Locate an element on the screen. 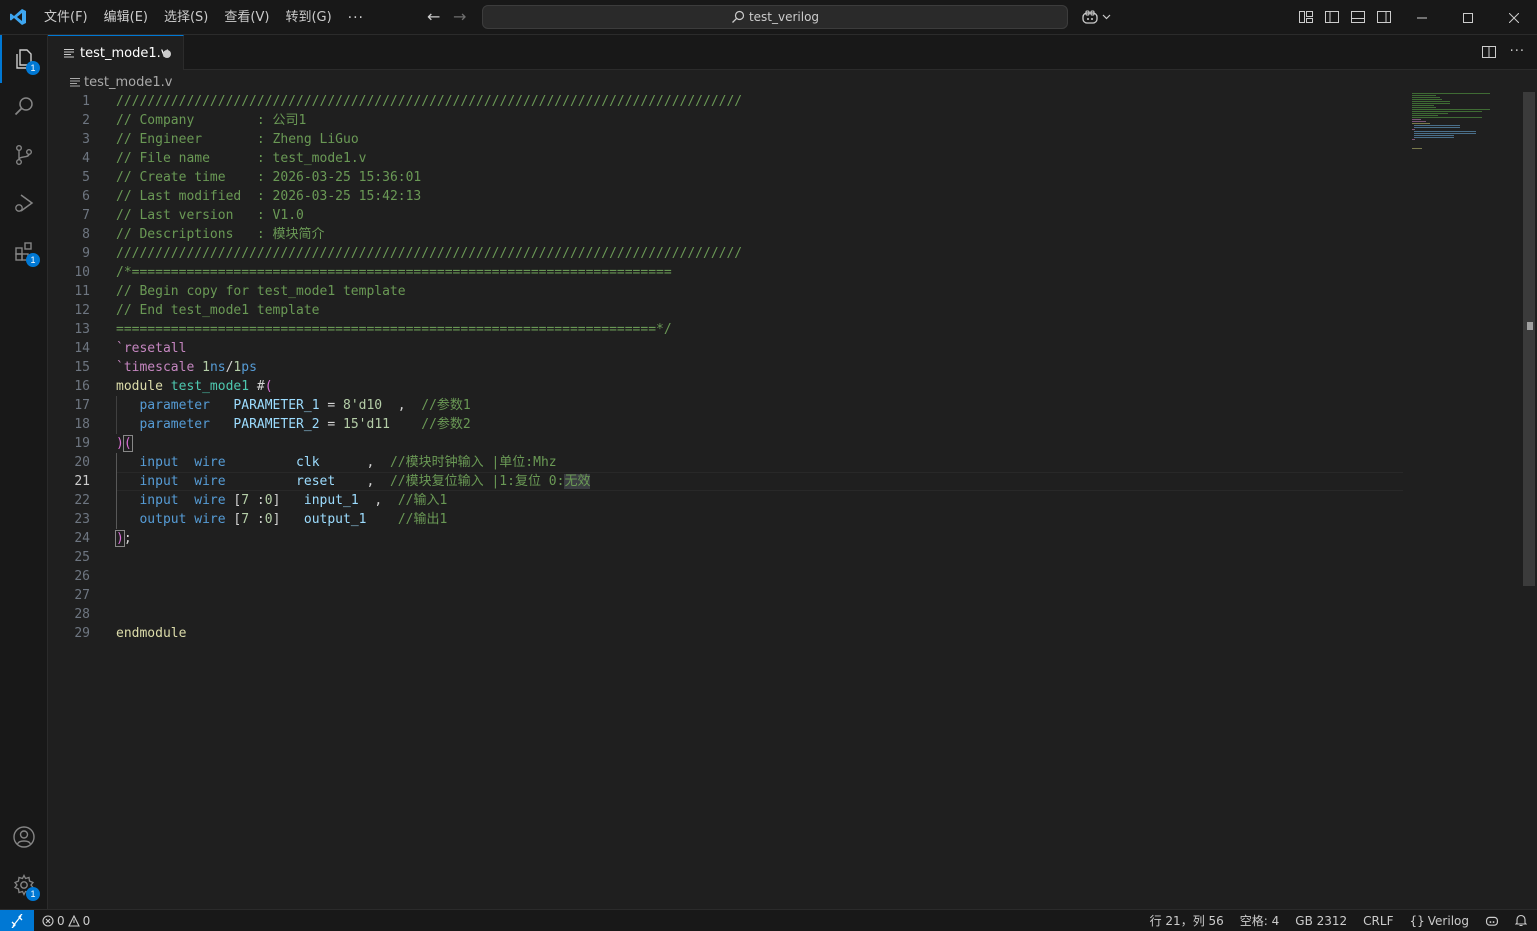 Image resolution: width=1537 pixels, height=931 pixels. close-icon is located at coordinates (1514, 17).